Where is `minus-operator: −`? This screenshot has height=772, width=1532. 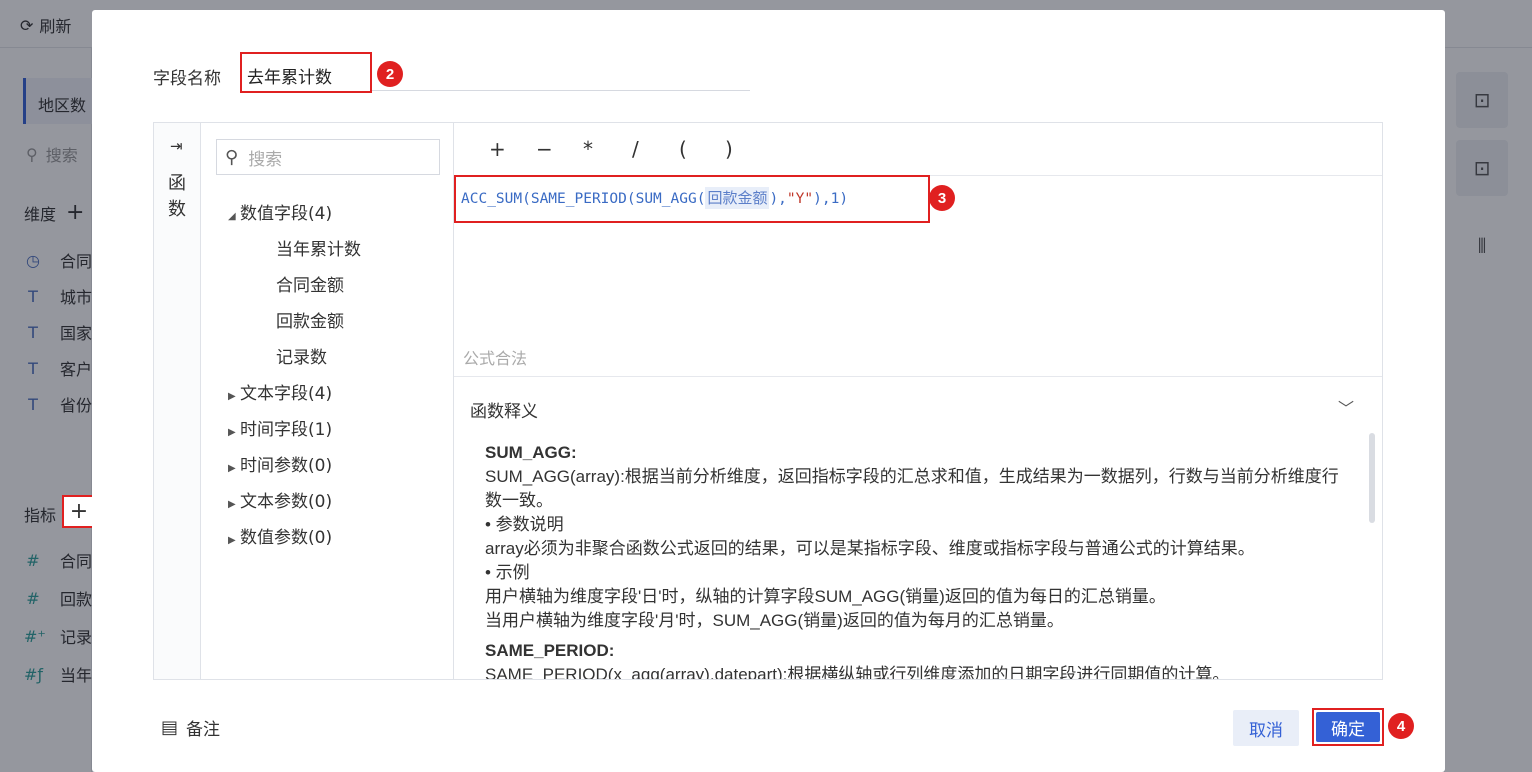 minus-operator: − is located at coordinates (544, 149).